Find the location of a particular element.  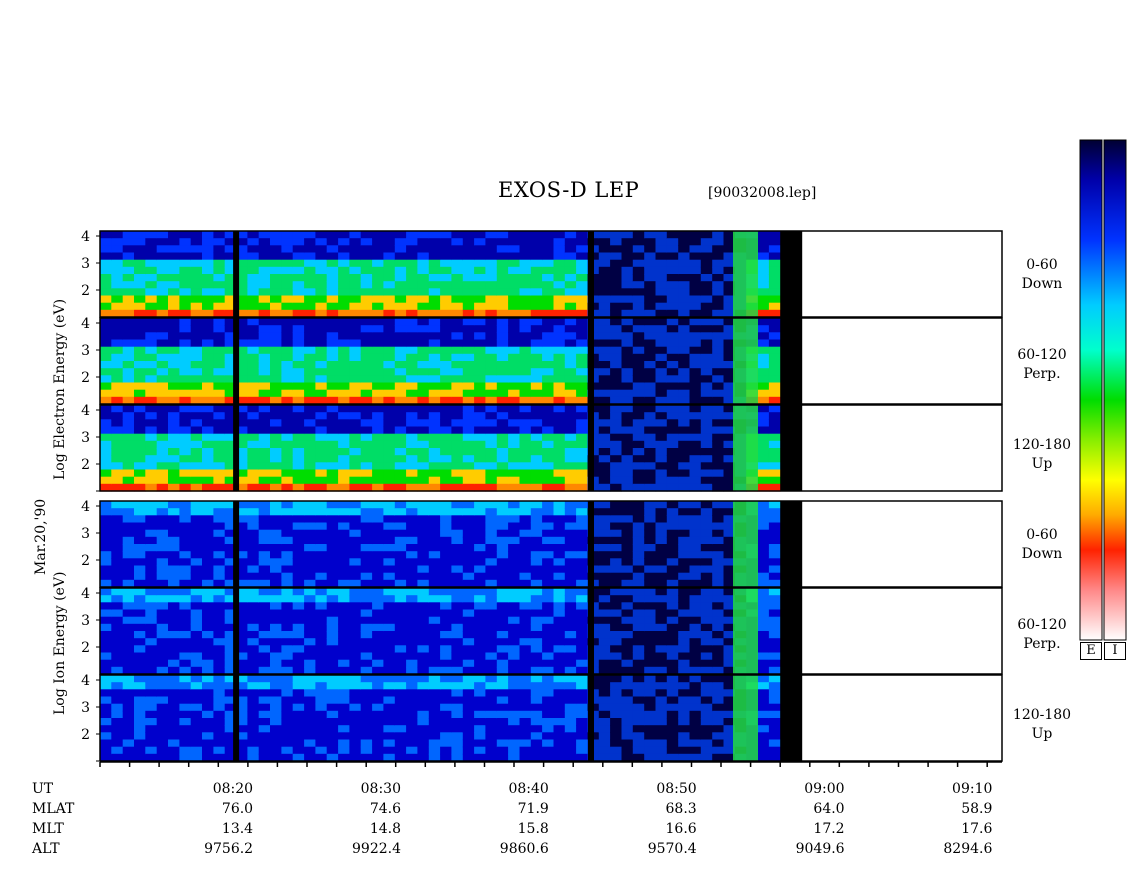

tick-mlt: 17.6 is located at coordinates (976, 829).